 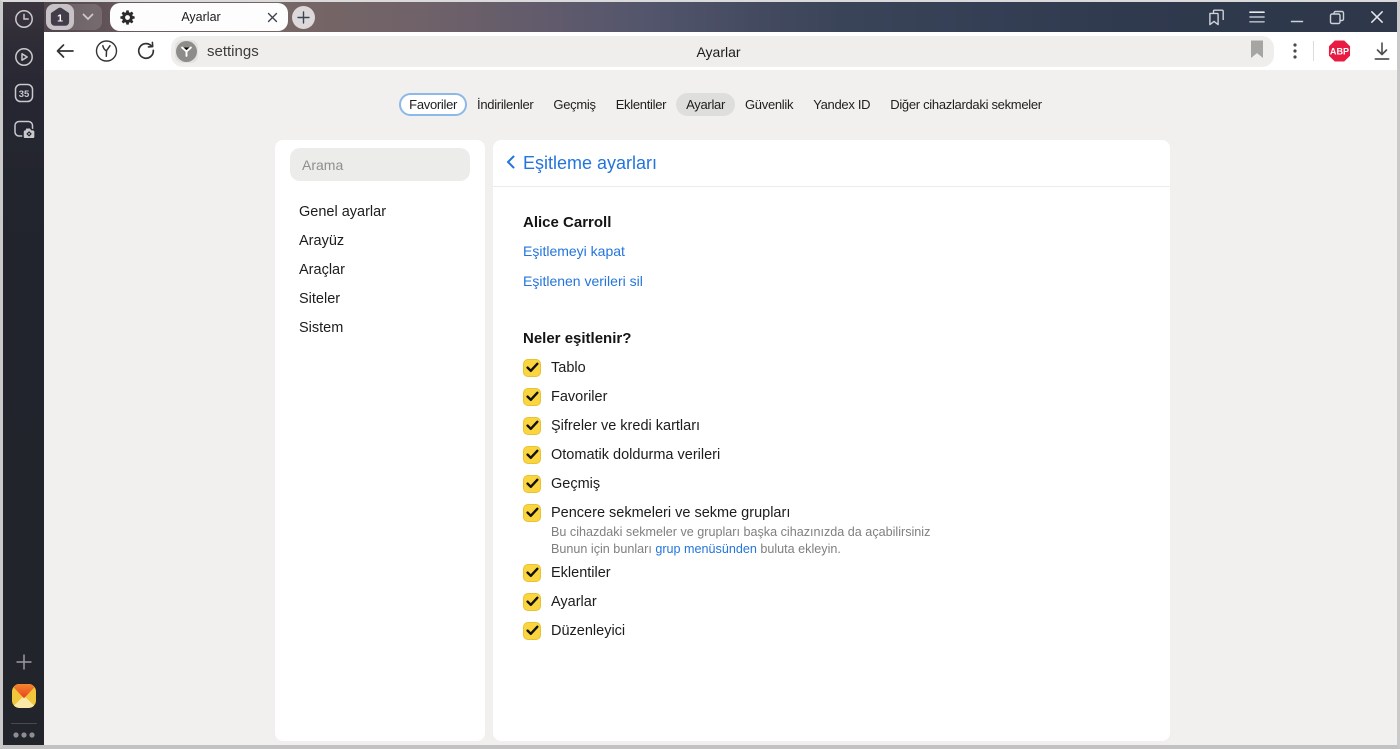 What do you see at coordinates (831, 251) in the screenshot?
I see `sync-off-link: Eşitlemeyi kapat` at bounding box center [831, 251].